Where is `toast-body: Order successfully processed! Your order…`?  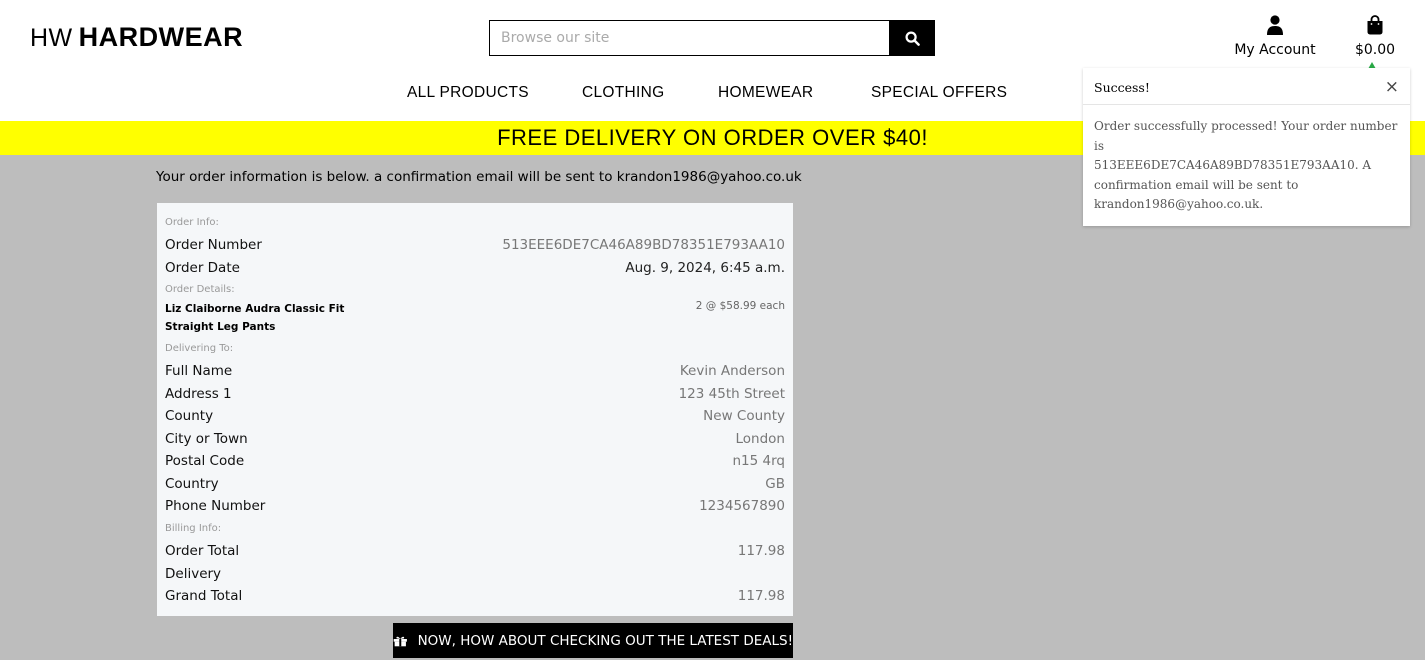 toast-body: Order successfully processed! Your order… is located at coordinates (1246, 166).